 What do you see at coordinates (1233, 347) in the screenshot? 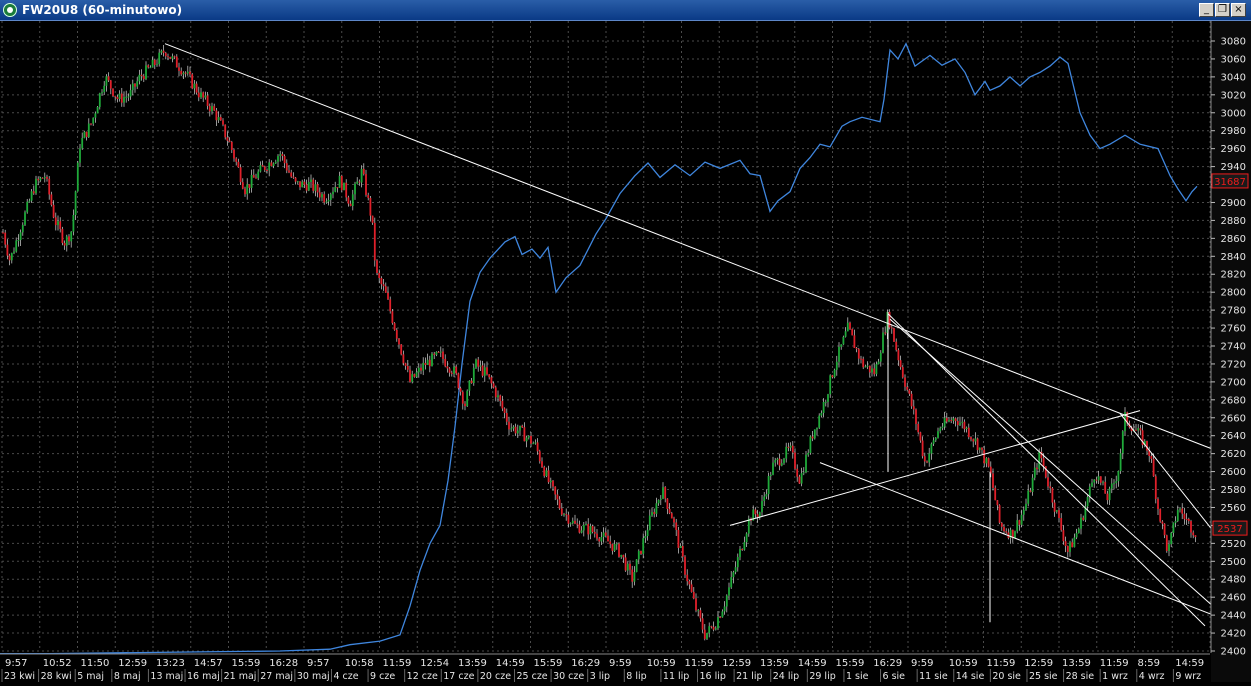
I see `y-tick-label: 2740` at bounding box center [1233, 347].